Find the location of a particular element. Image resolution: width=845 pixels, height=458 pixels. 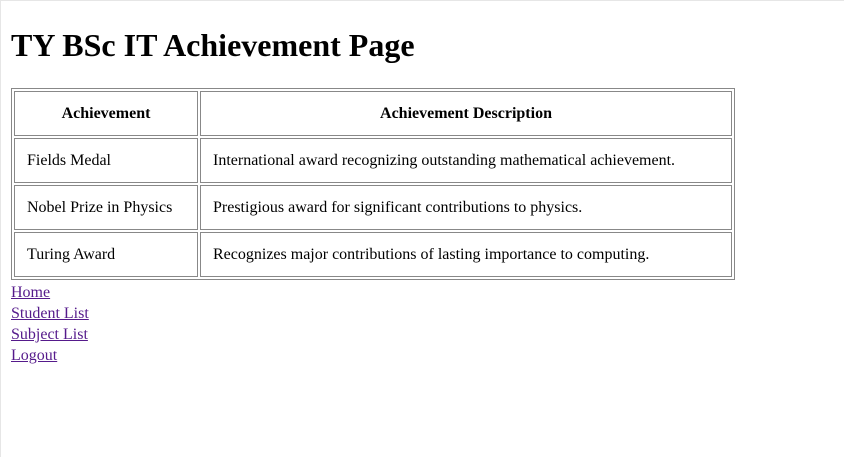

student-list-link: Student List is located at coordinates (50, 313).